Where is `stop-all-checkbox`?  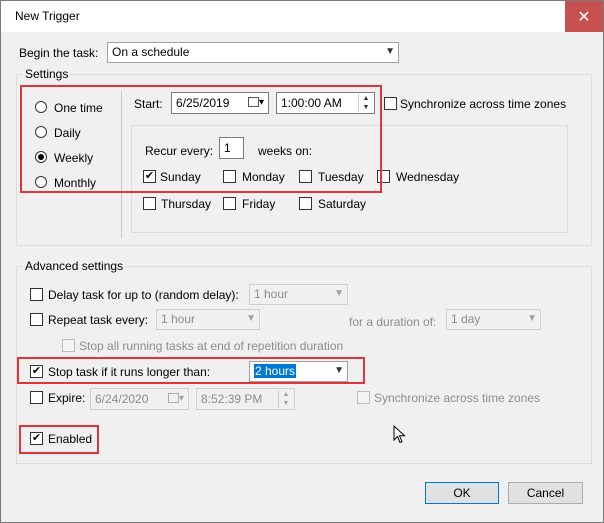 stop-all-checkbox is located at coordinates (68, 345).